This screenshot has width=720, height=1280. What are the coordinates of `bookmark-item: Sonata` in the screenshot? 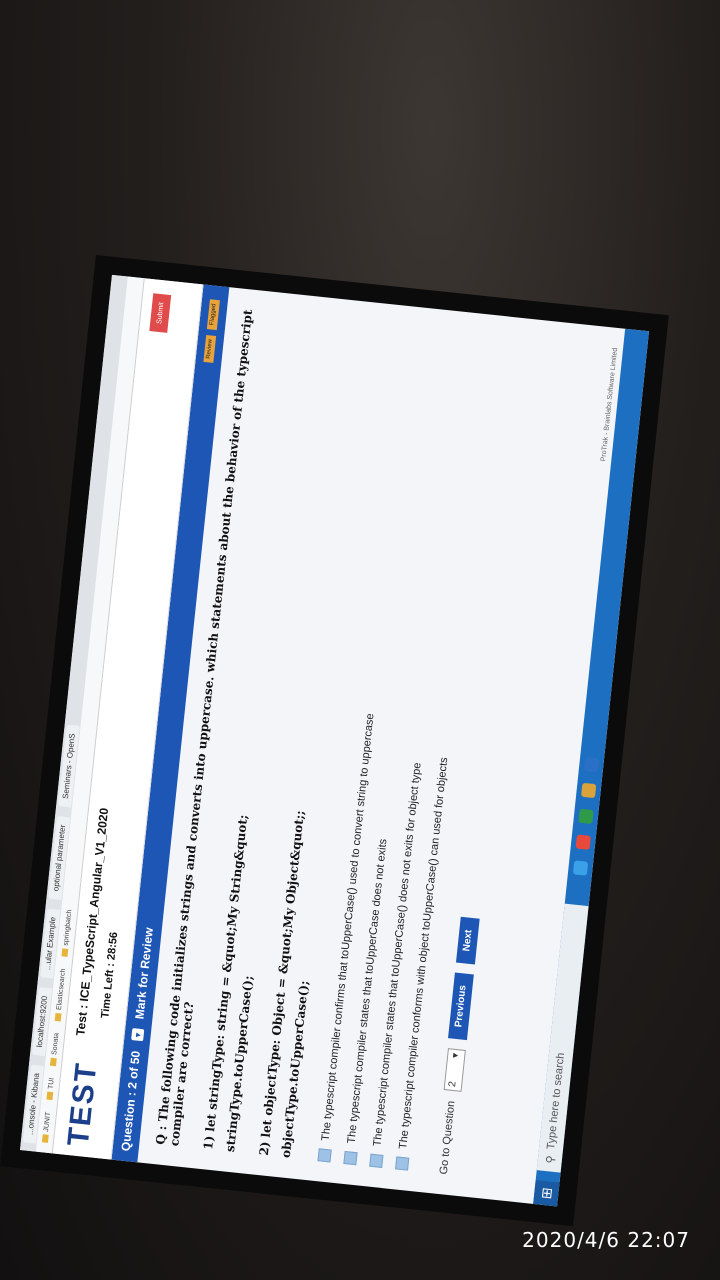 It's located at (54, 1049).